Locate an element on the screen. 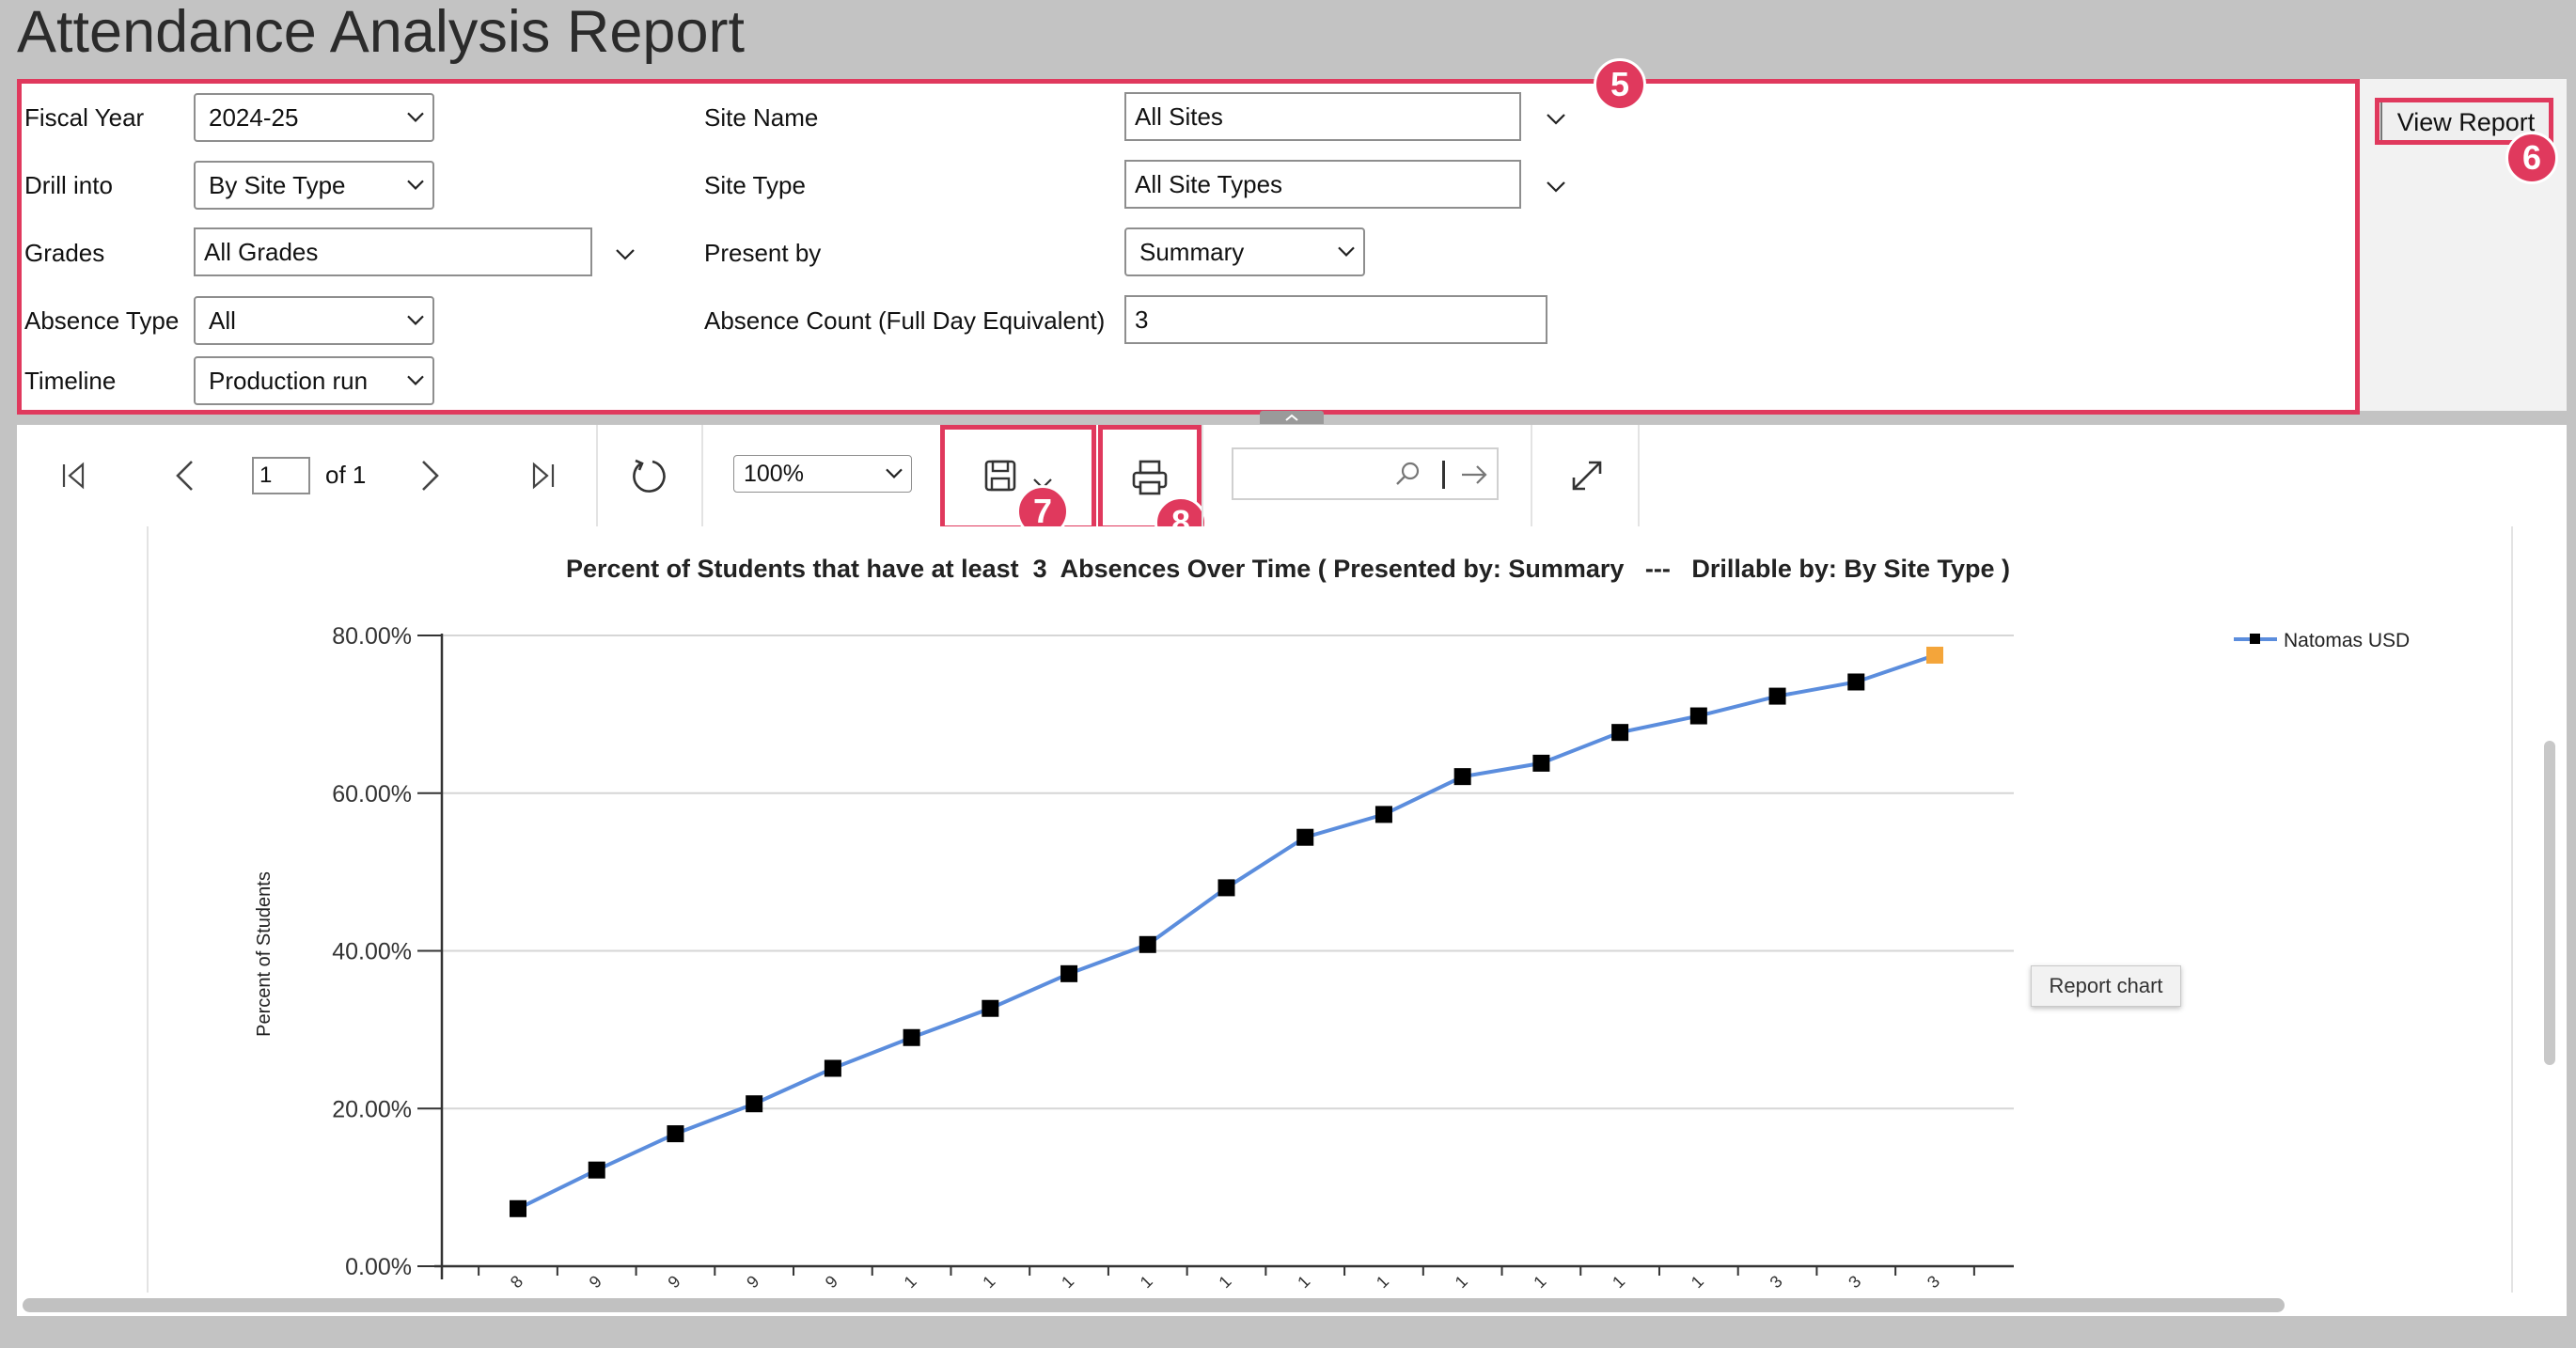 This screenshot has height=1348, width=2576. horizontal-scrollbar is located at coordinates (1154, 1305).